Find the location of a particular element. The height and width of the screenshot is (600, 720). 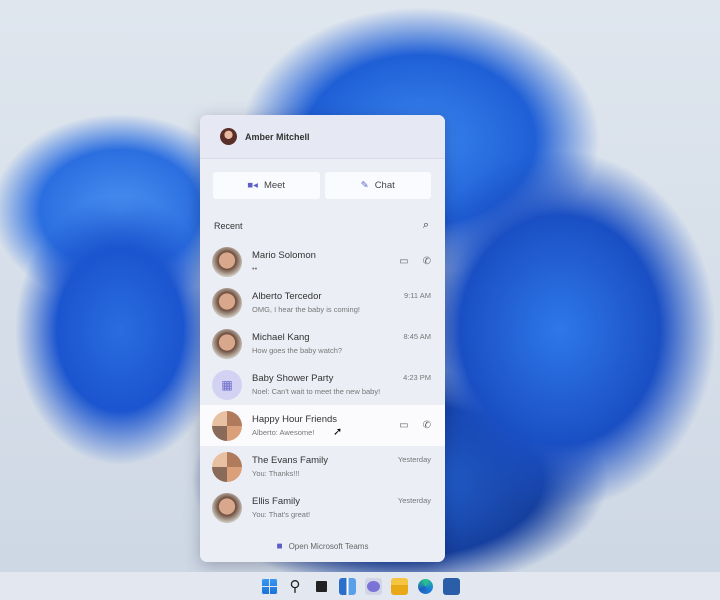

teams-icon: ■ is located at coordinates (279, 546).